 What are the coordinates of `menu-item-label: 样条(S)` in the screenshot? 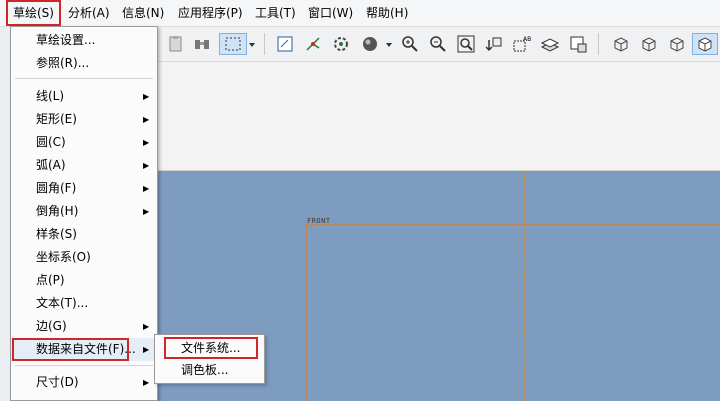 It's located at (56, 234).